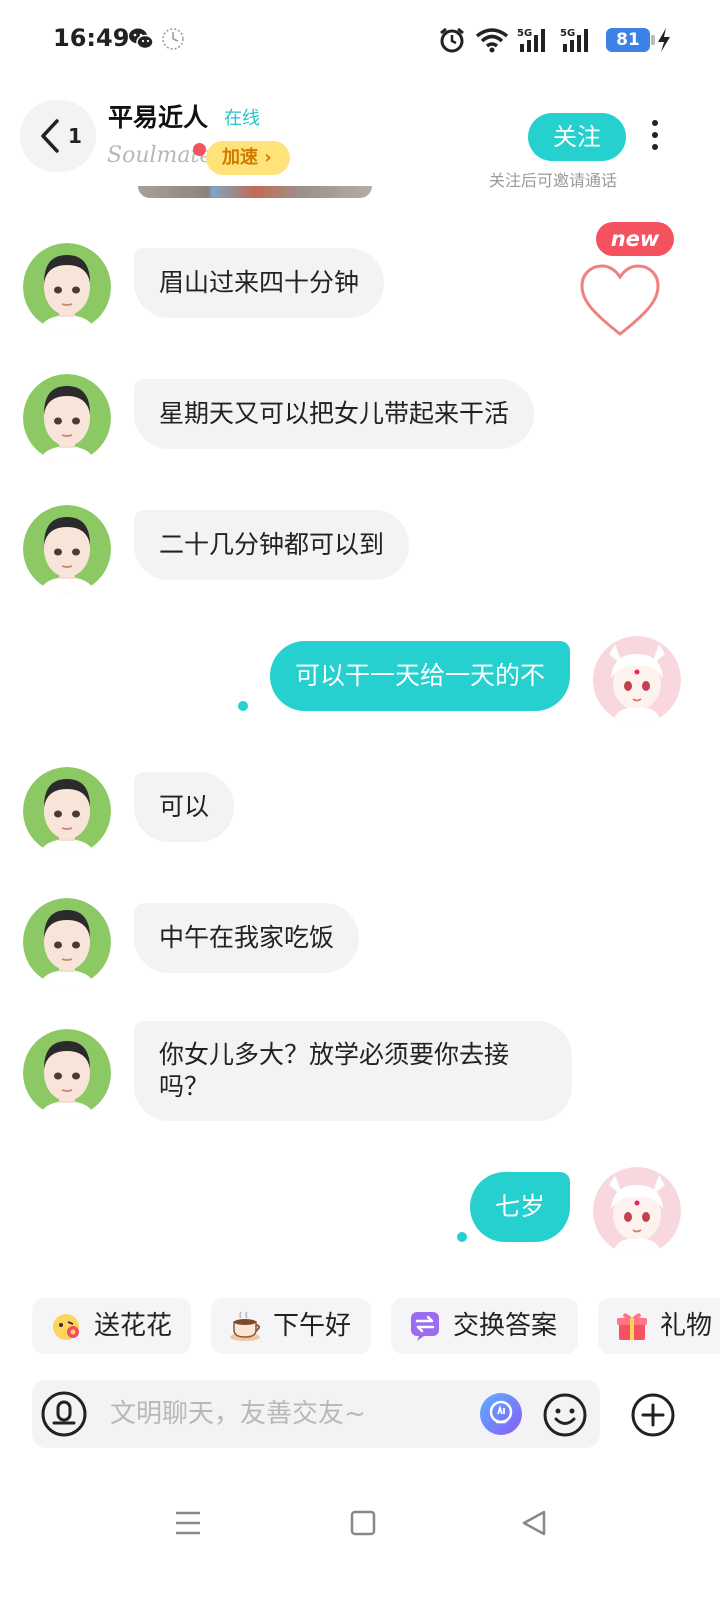 The width and height of the screenshot is (720, 1604). I want to click on message-input, so click(290, 1414).